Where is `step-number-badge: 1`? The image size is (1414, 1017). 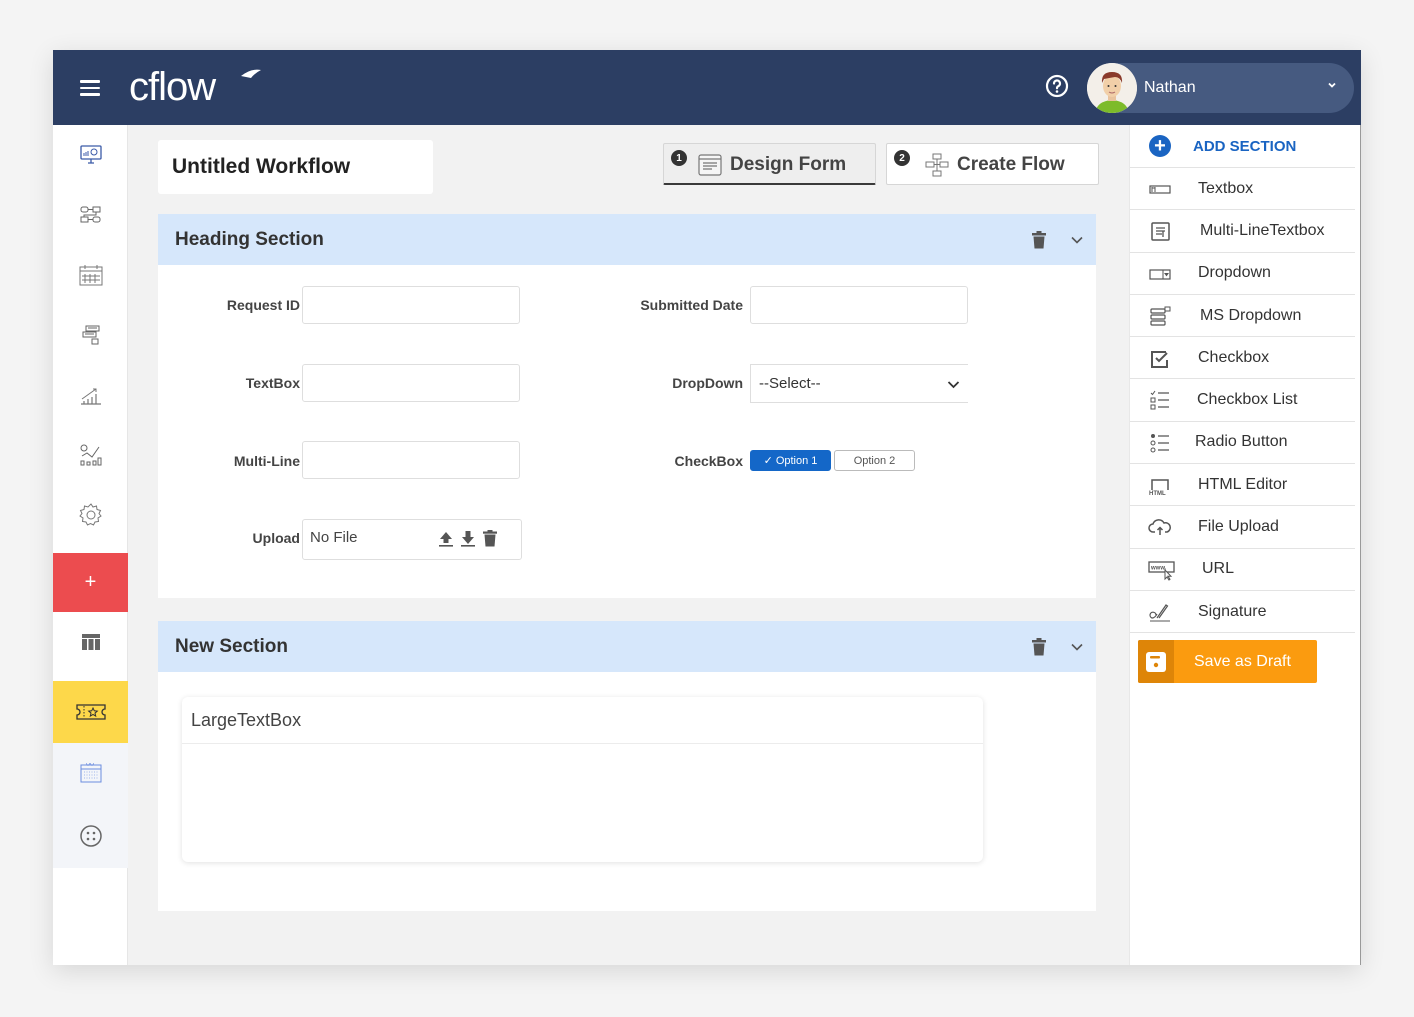
step-number-badge: 1 is located at coordinates (679, 158).